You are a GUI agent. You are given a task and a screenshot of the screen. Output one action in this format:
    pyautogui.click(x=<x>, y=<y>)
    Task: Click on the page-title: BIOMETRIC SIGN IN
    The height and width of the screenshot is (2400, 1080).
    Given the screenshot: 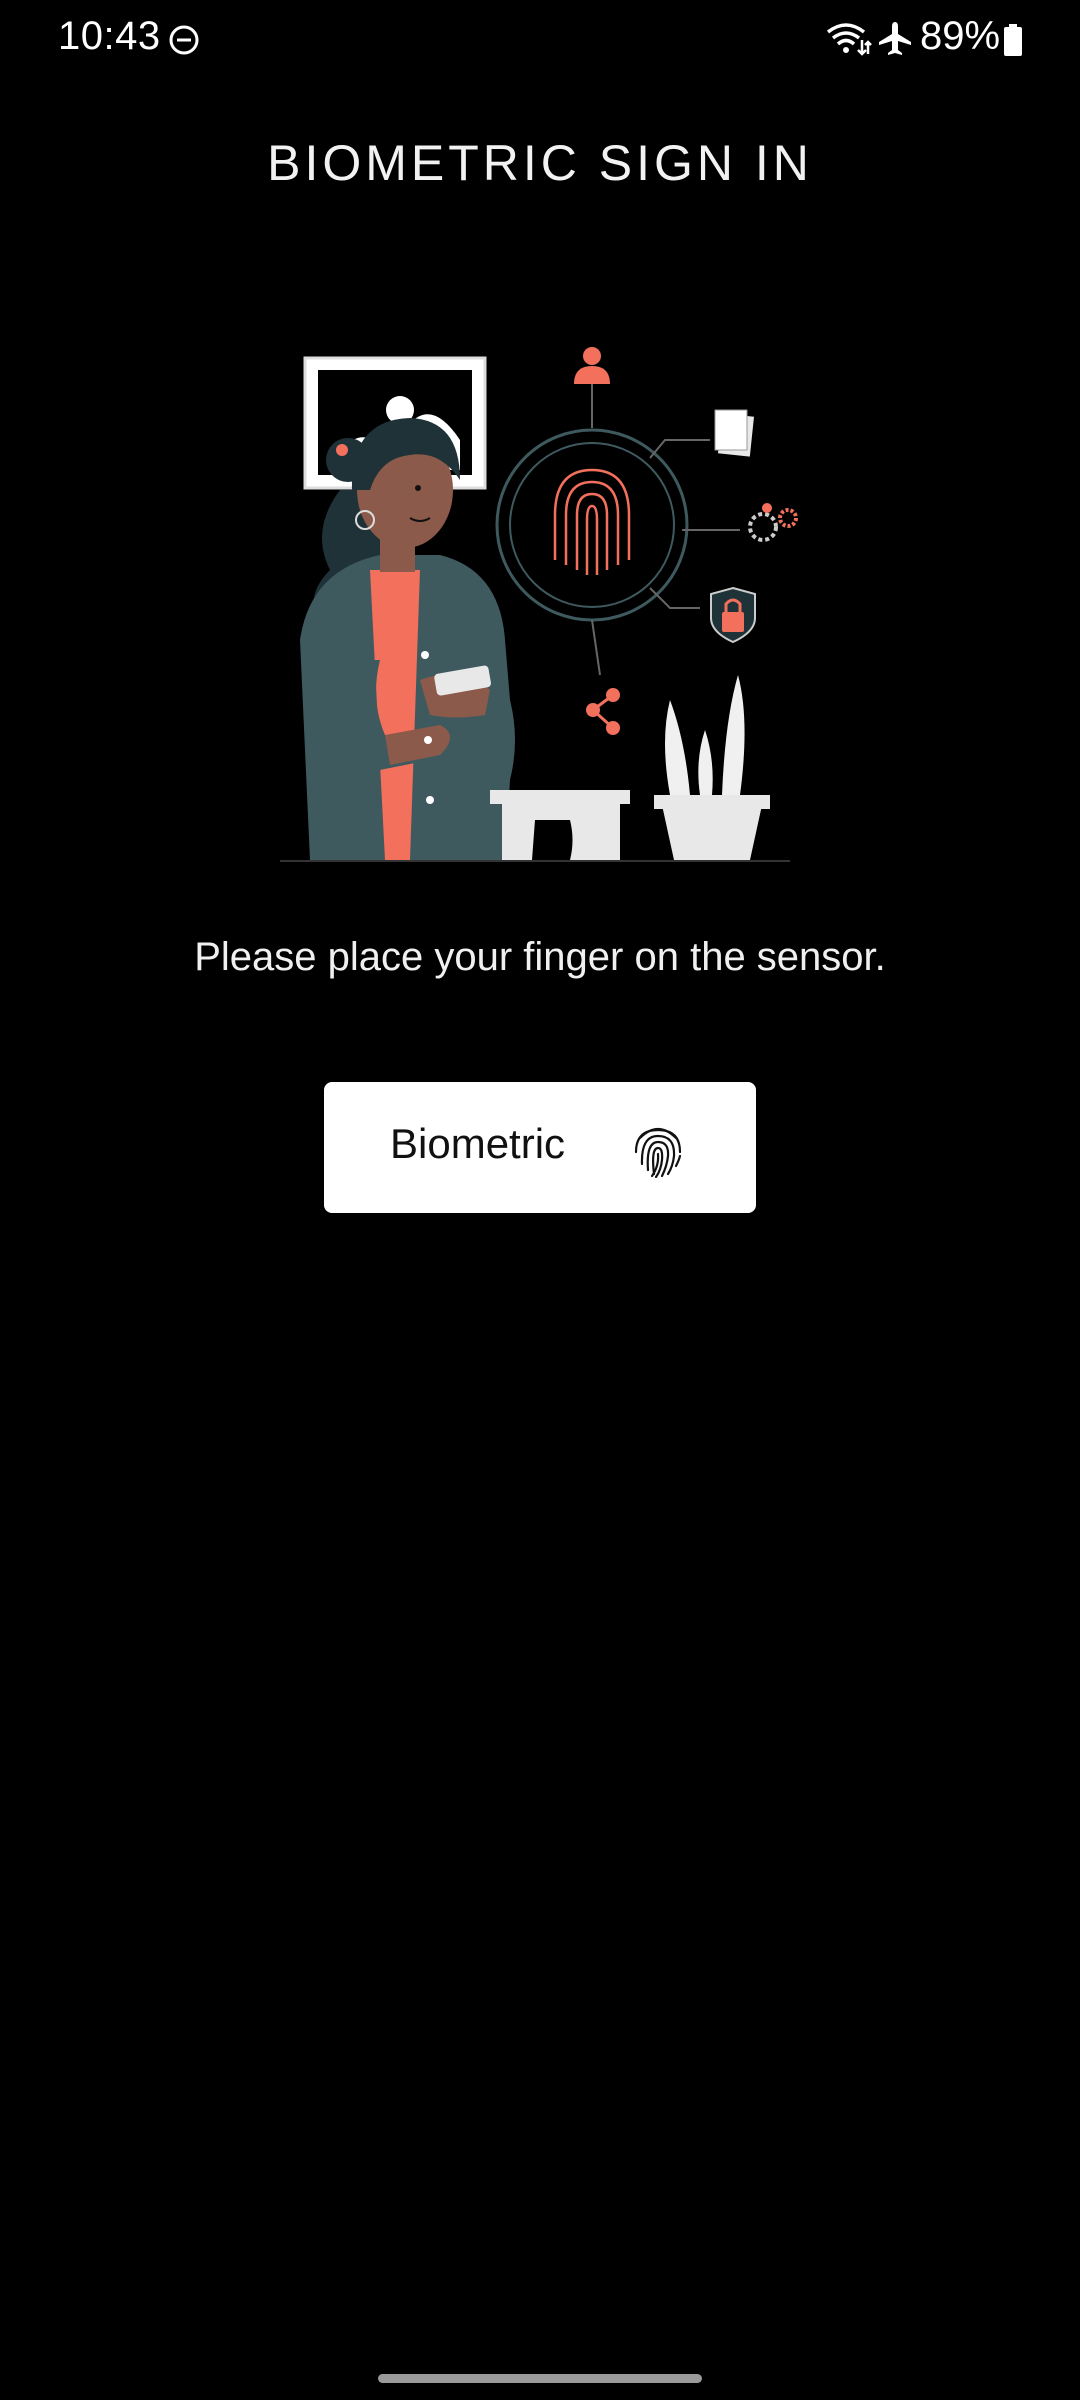 What is the action you would take?
    pyautogui.click(x=540, y=163)
    